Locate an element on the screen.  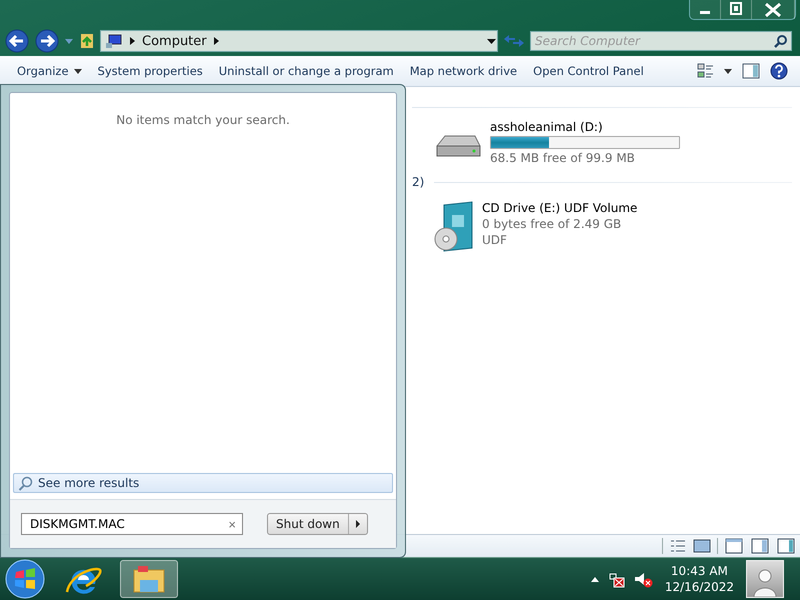
details-view-icon is located at coordinates (678, 546).